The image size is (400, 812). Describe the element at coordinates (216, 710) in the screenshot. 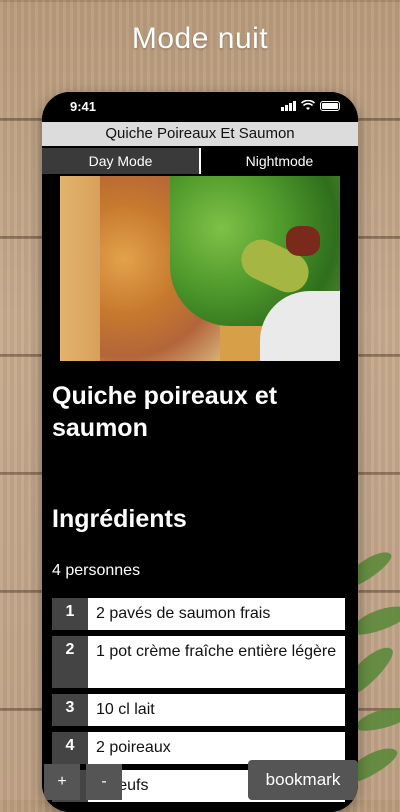

I see `ingredient-text: 10 cl lait` at that location.